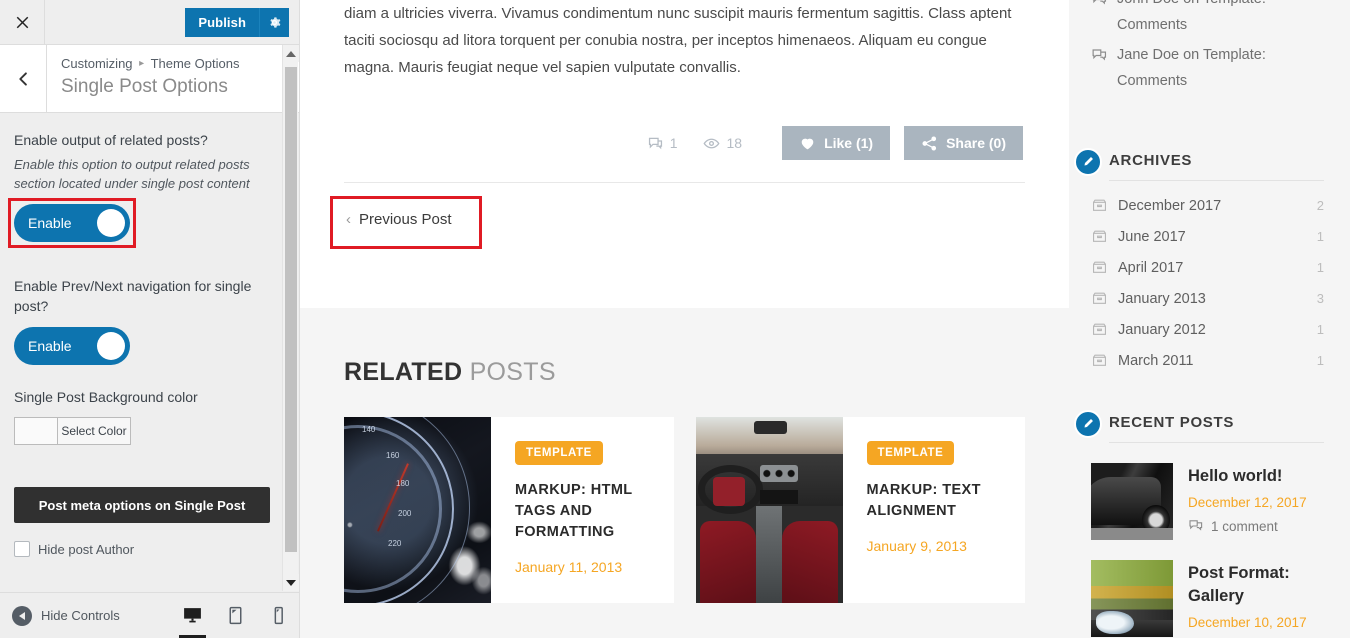  What do you see at coordinates (278, 615) in the screenshot?
I see `device-mobile-icon` at bounding box center [278, 615].